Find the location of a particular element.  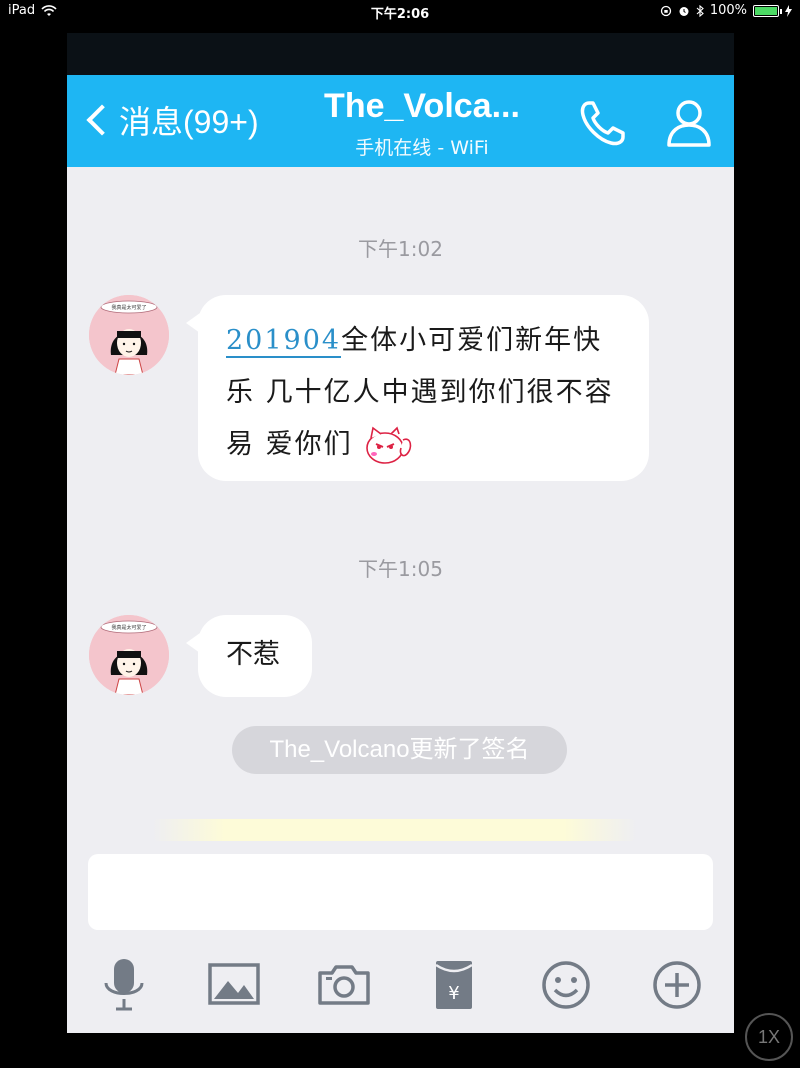

red-packet-shape: ¥ is located at coordinates (454, 985).